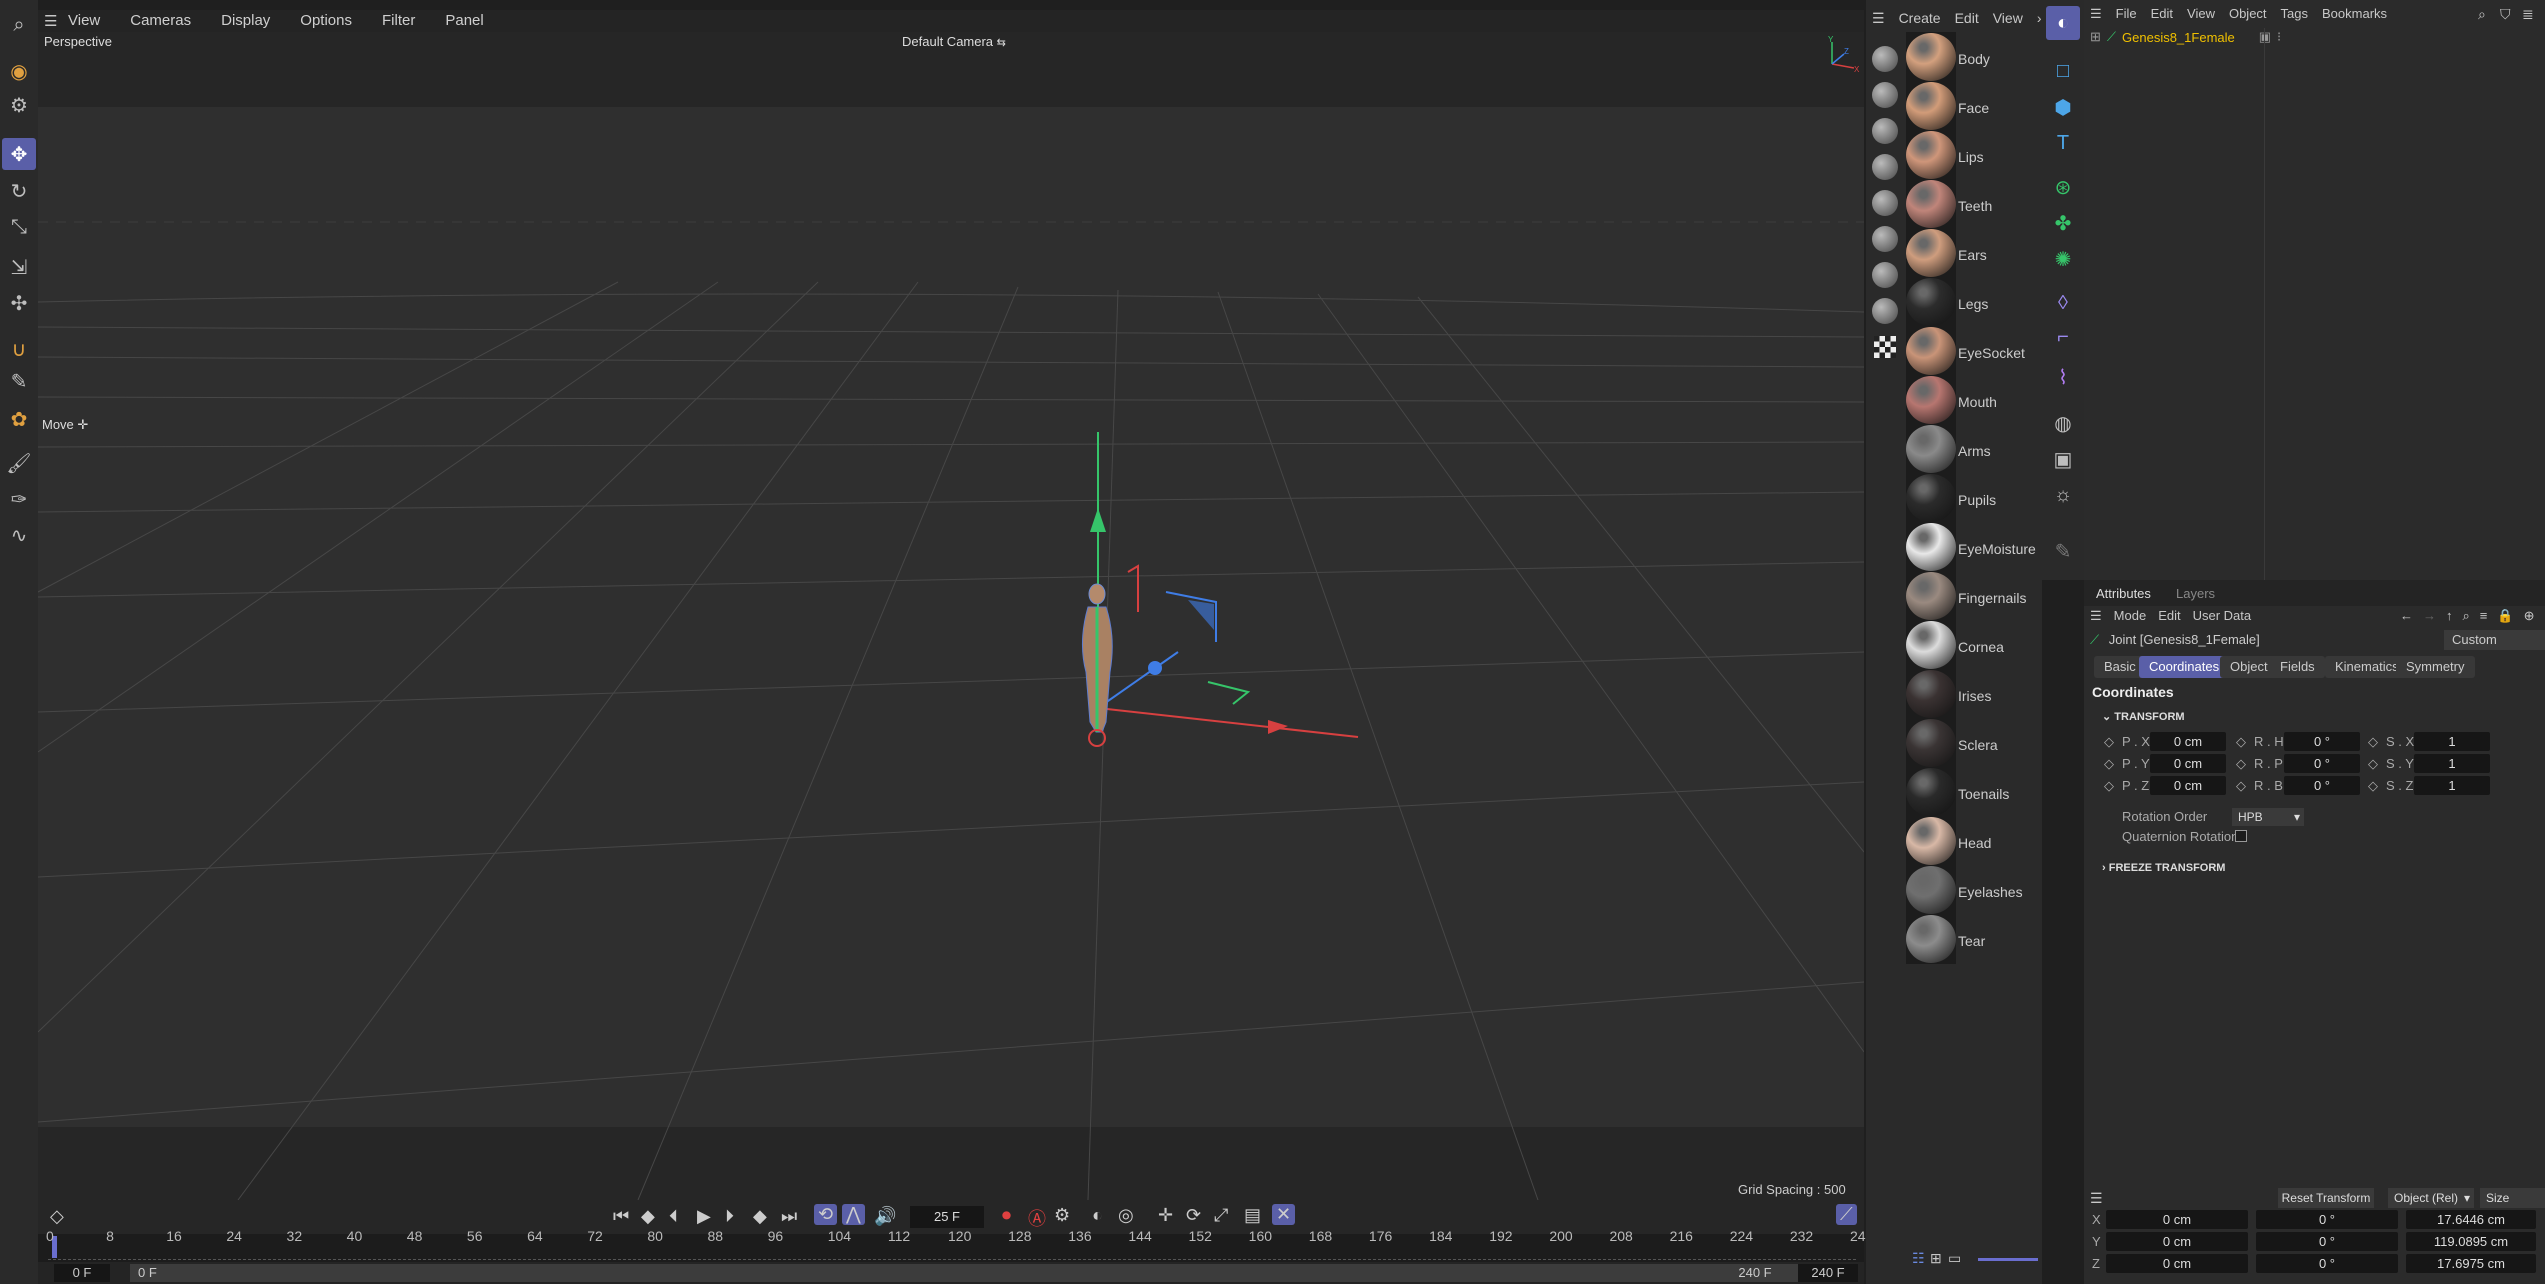 The image size is (2545, 1284). Describe the element at coordinates (2162, 14) in the screenshot. I see `object-menu-edit: Edit` at that location.